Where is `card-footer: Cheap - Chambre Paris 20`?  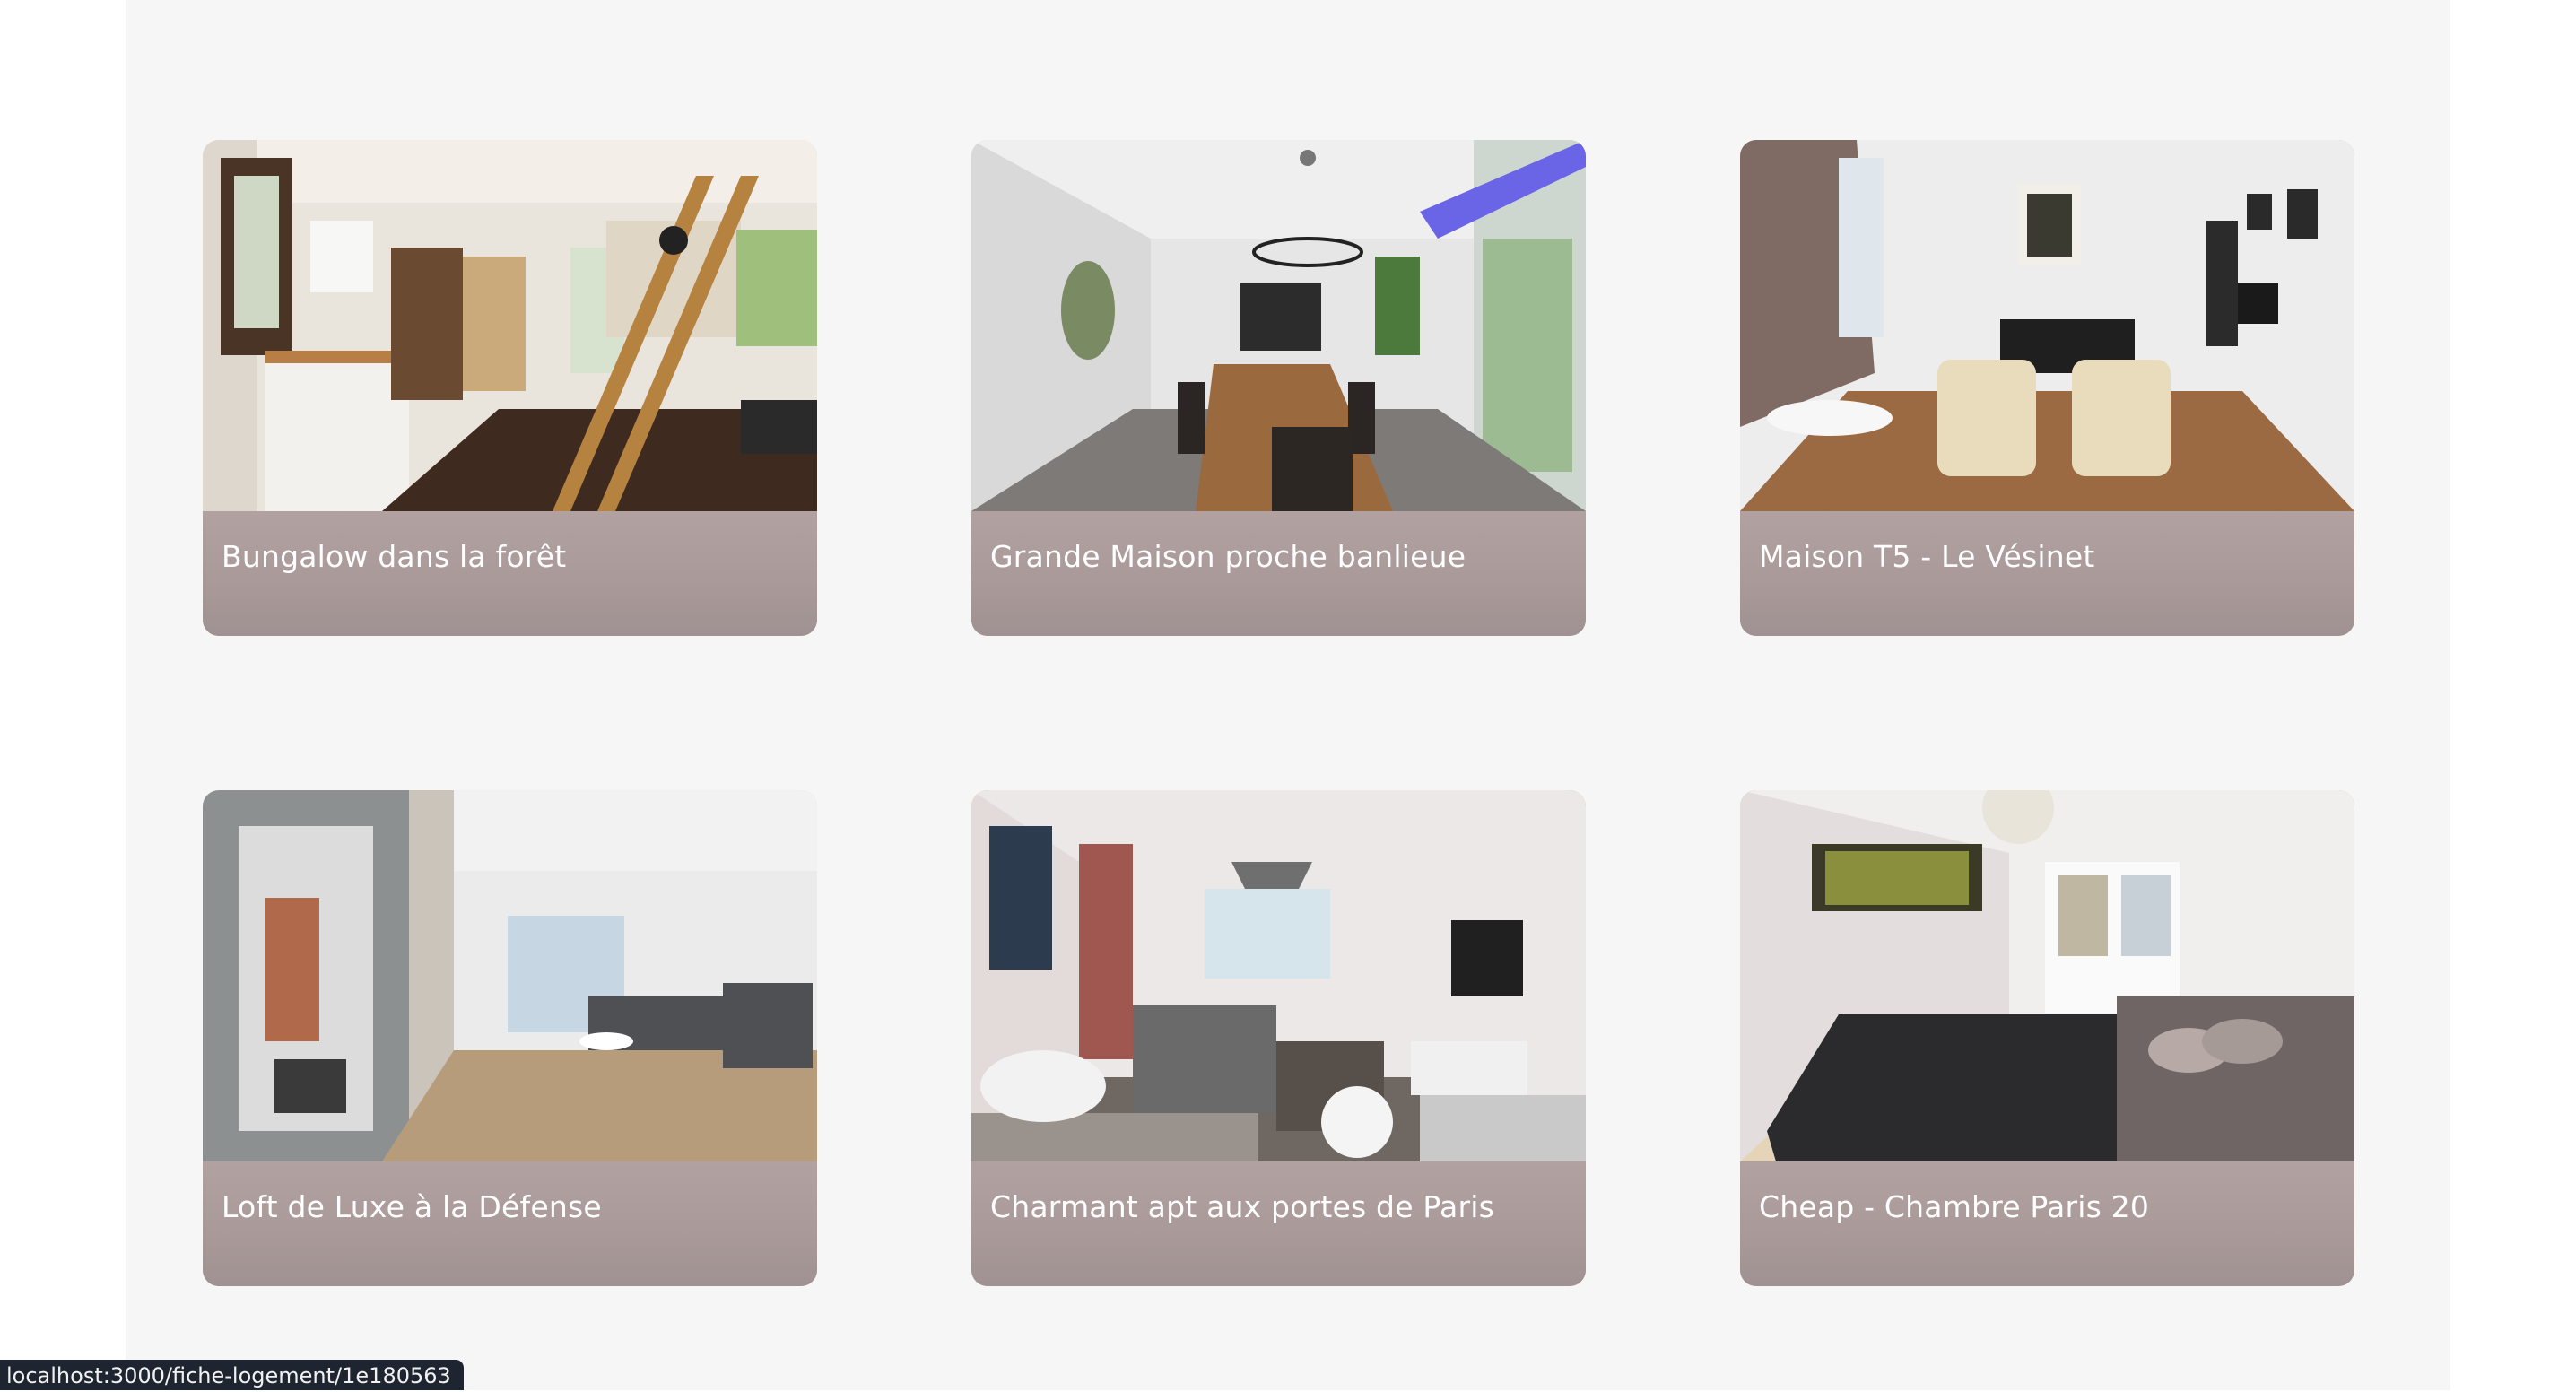 card-footer: Cheap - Chambre Paris 20 is located at coordinates (2047, 1223).